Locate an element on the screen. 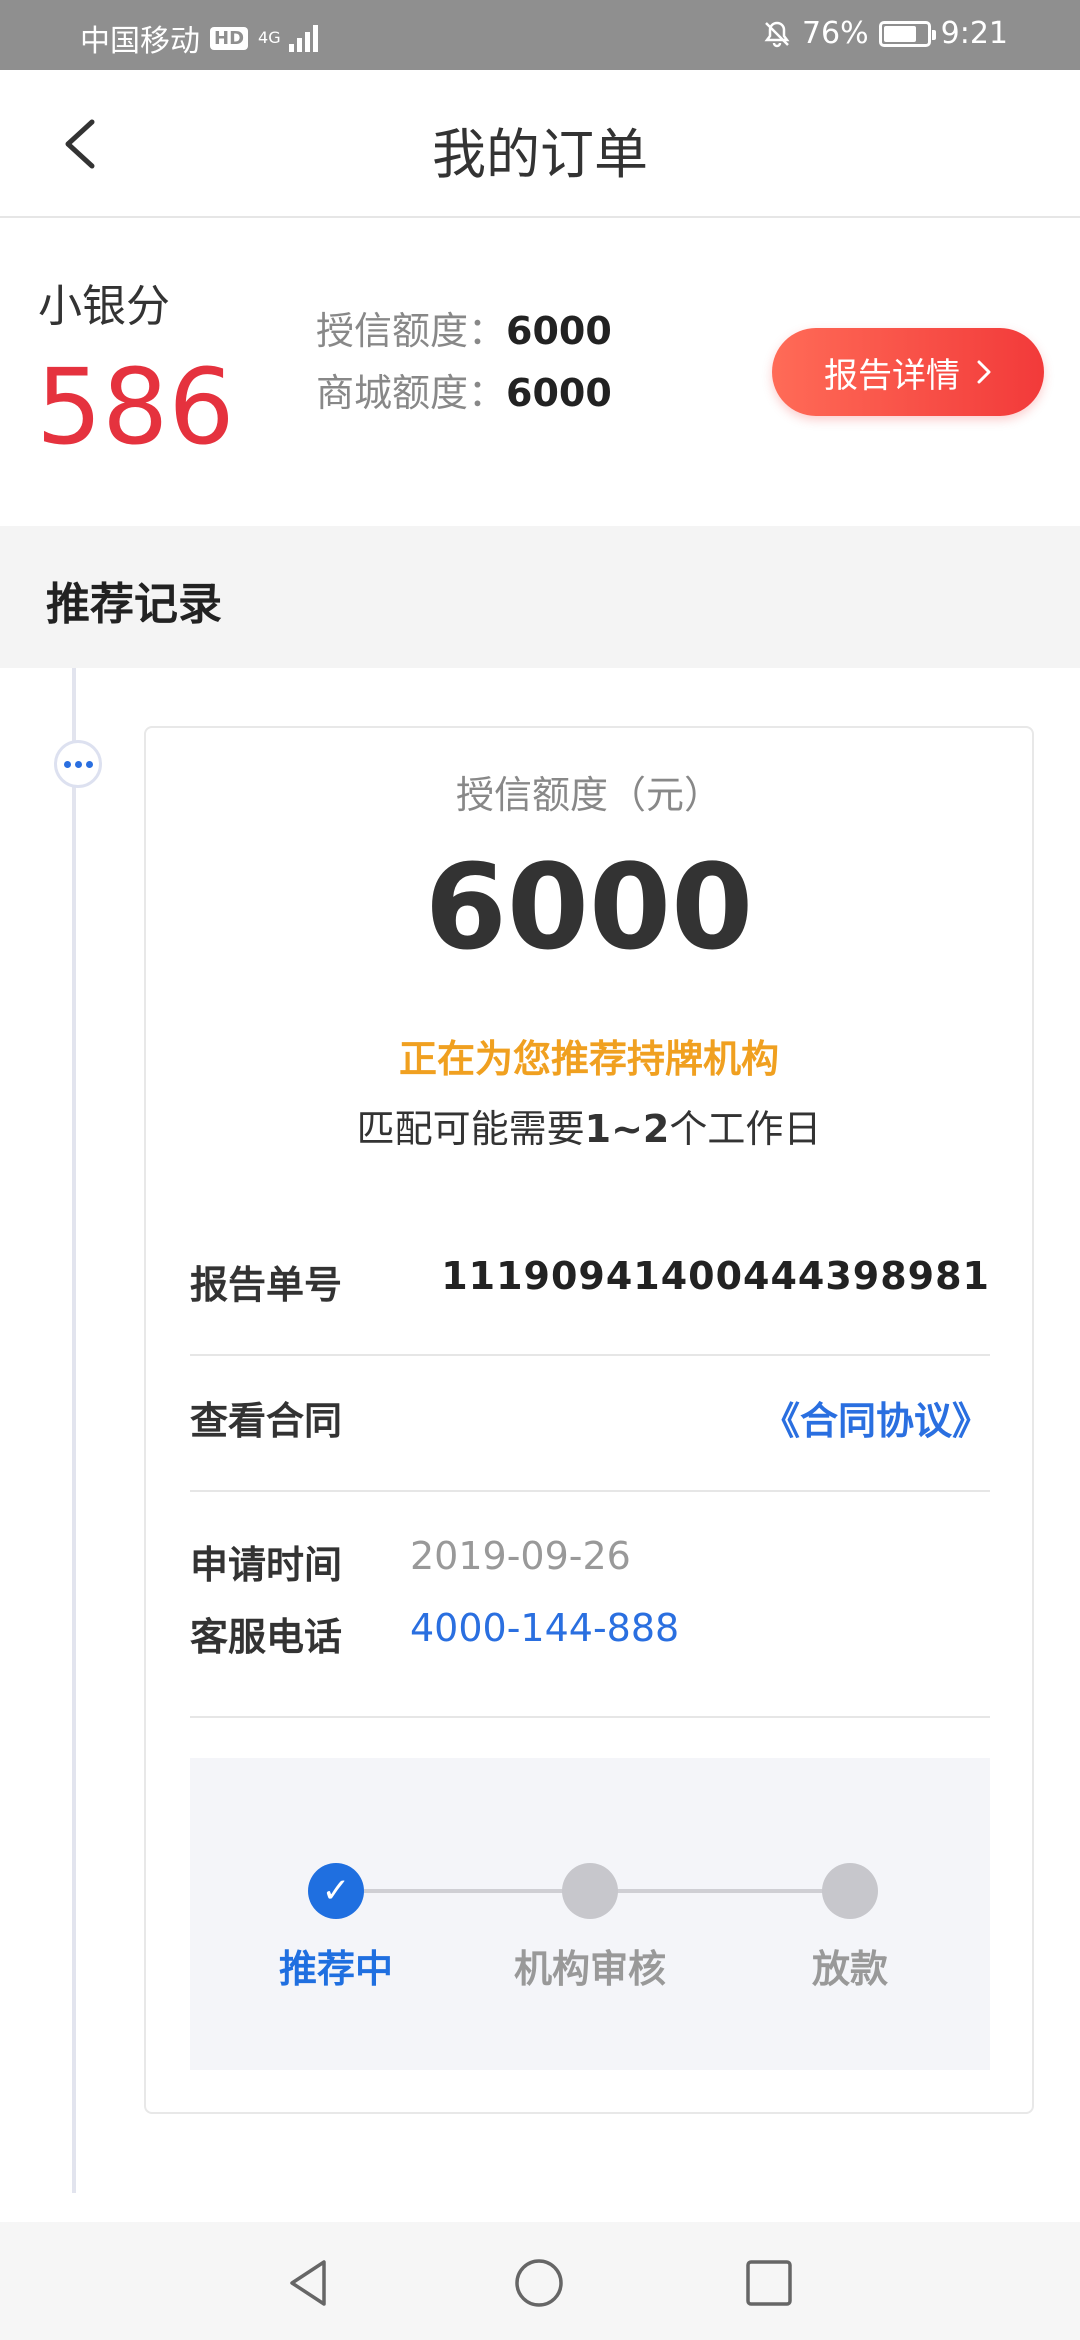 Image resolution: width=1080 pixels, height=2340 pixels. step-label-recommending: 推荐中 is located at coordinates (335, 1969).